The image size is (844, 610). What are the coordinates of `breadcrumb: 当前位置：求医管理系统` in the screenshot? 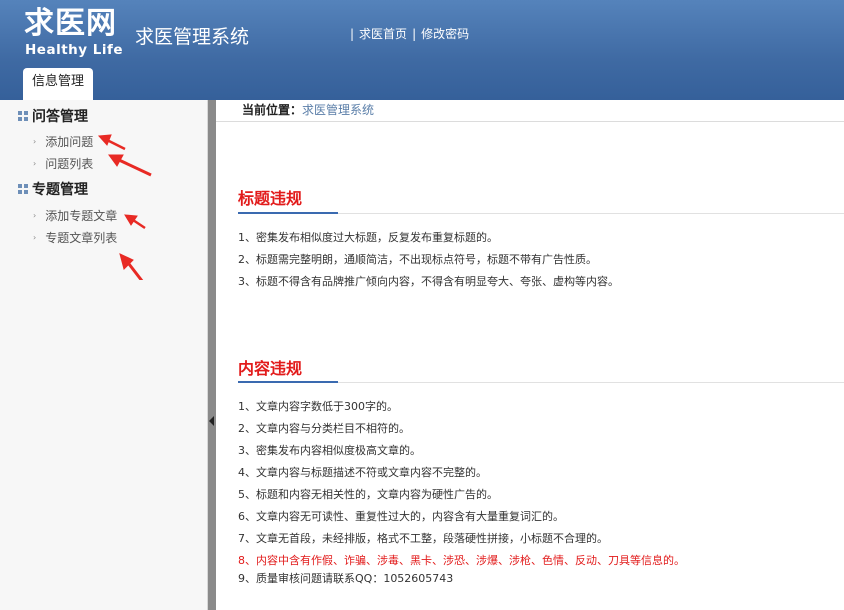 It's located at (530, 111).